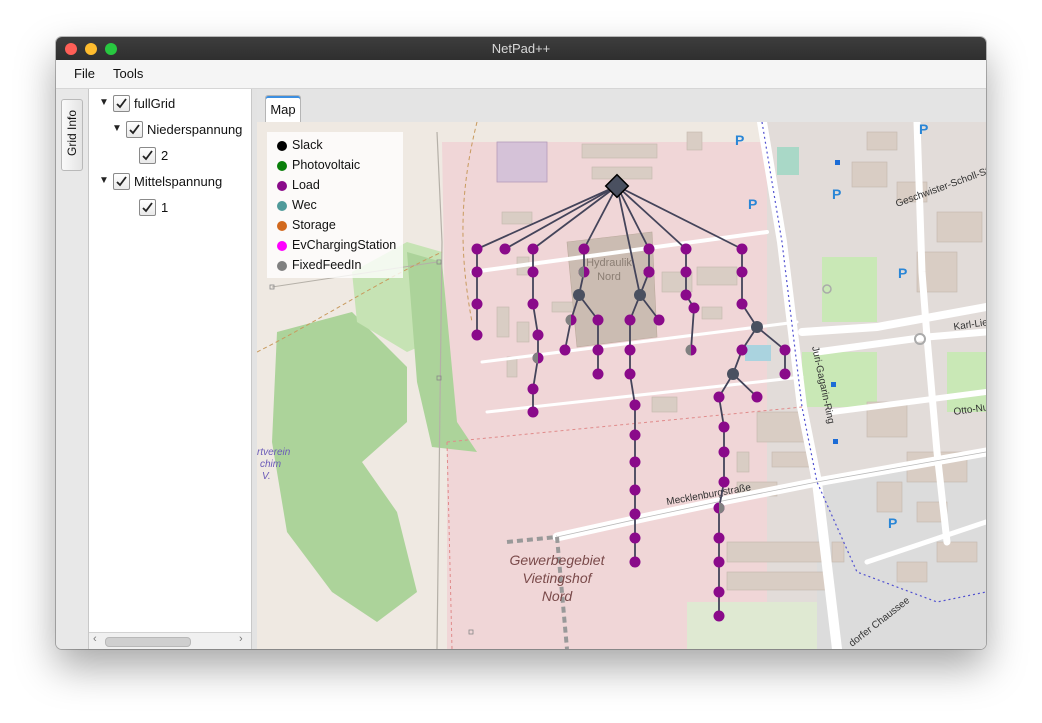 The width and height of the screenshot is (1042, 723). What do you see at coordinates (558, 596) in the screenshot?
I see `map-label-area-3: Nord` at bounding box center [558, 596].